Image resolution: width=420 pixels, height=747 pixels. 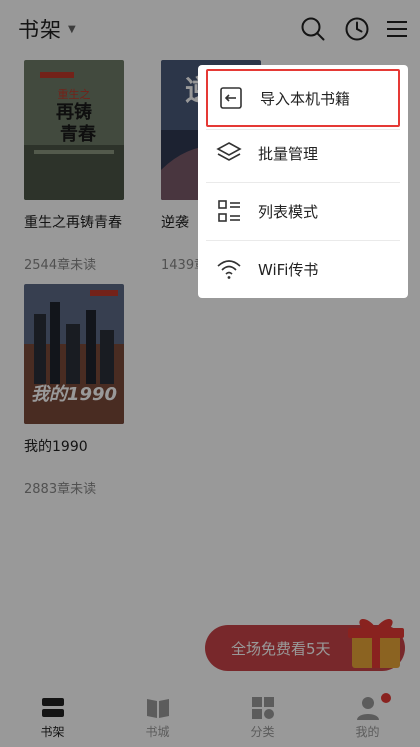 What do you see at coordinates (288, 153) in the screenshot?
I see `menu-item-label: 批量管理` at bounding box center [288, 153].